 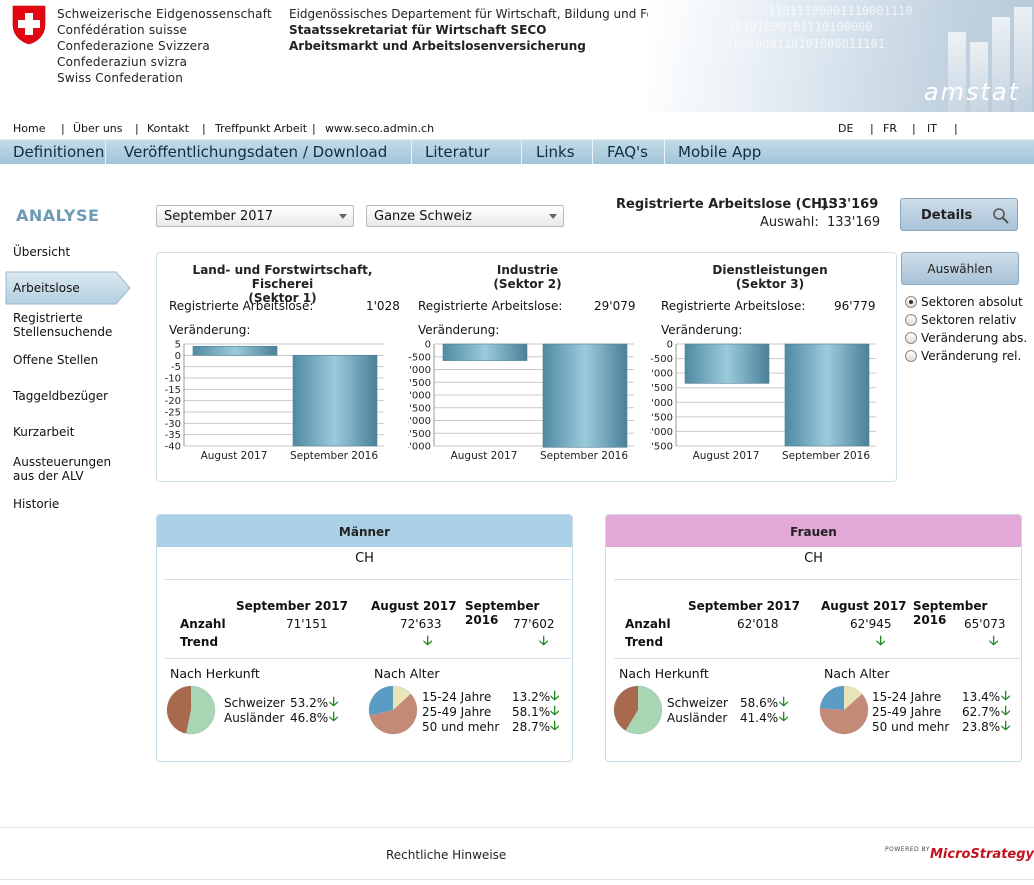 I want to click on region-label: CH, so click(x=364, y=558).